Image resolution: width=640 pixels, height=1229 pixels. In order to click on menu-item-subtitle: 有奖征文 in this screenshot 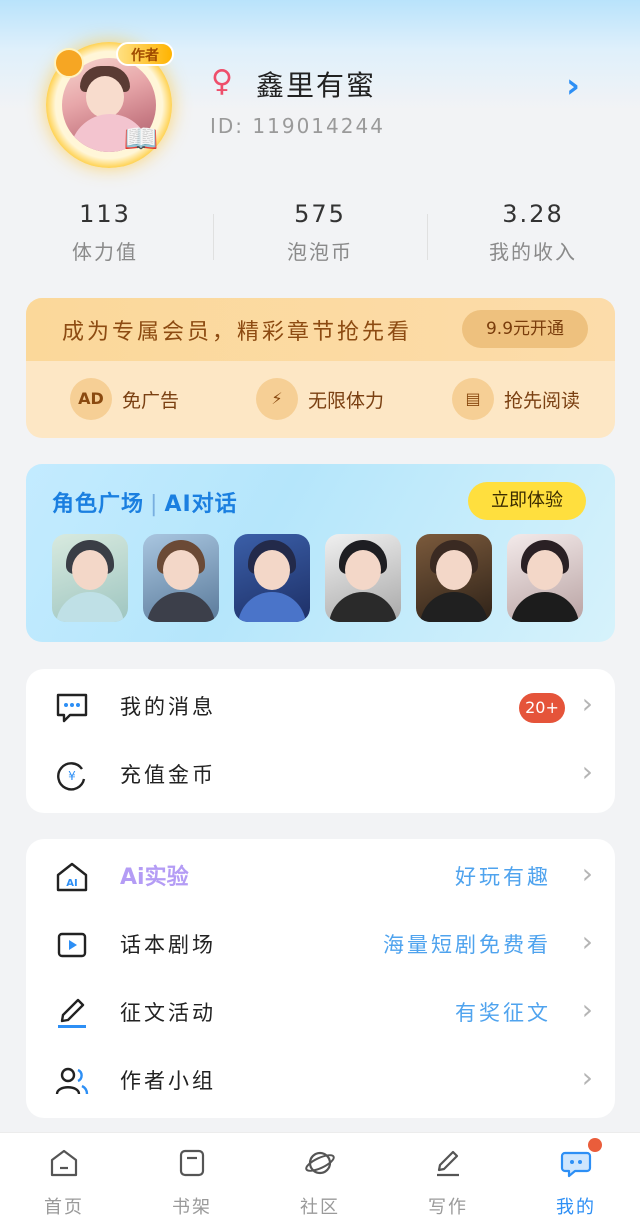, I will do `click(503, 1013)`.